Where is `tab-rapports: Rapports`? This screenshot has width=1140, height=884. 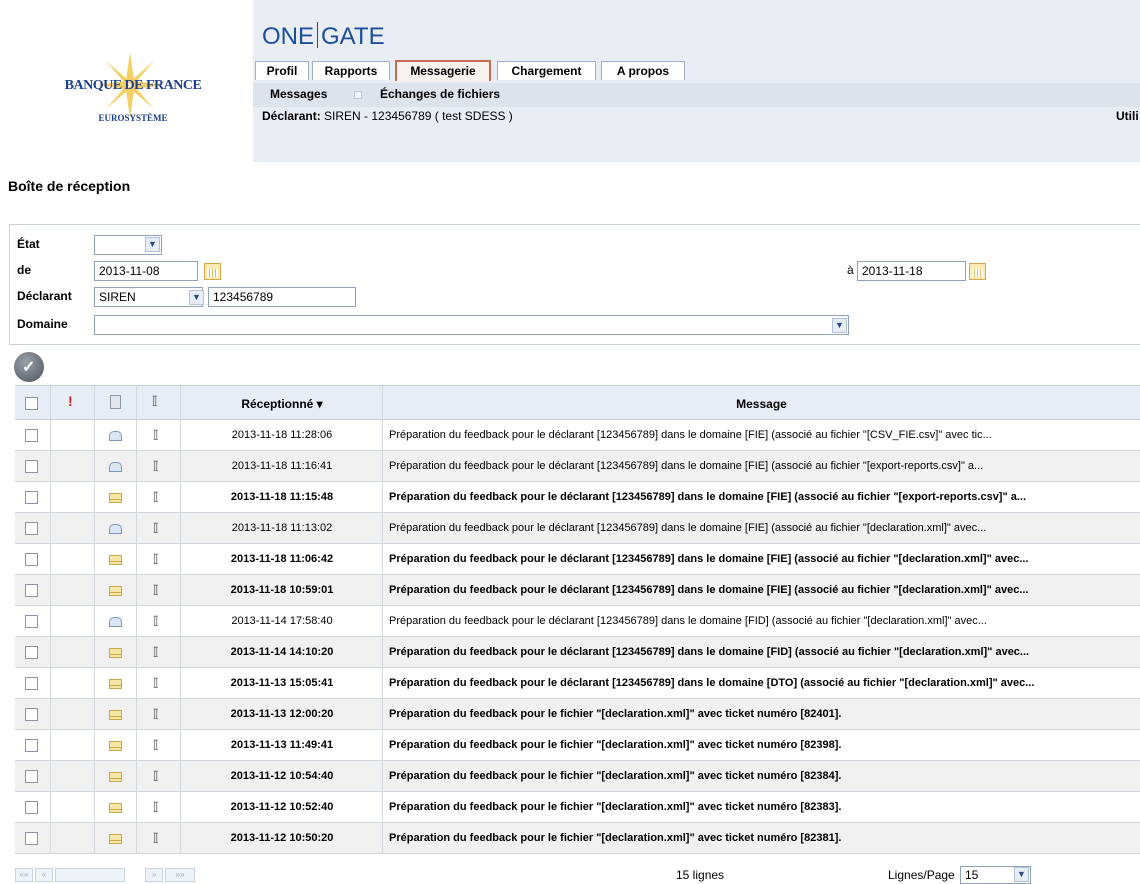 tab-rapports: Rapports is located at coordinates (351, 70).